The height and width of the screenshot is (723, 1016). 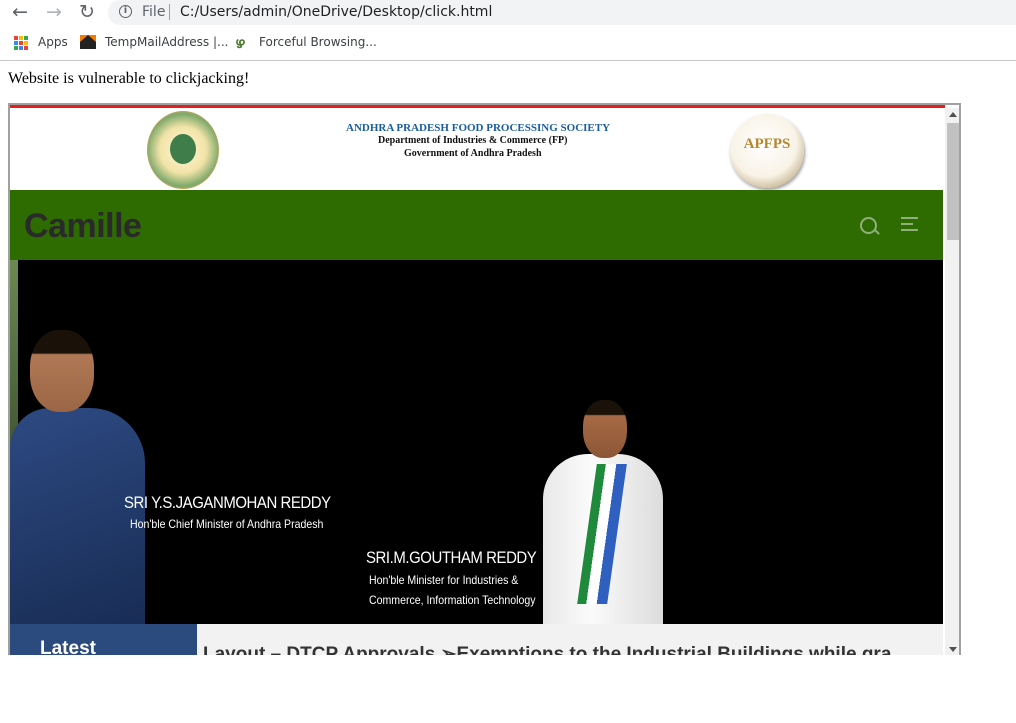 What do you see at coordinates (21, 43) in the screenshot?
I see `apps-grid-icon` at bounding box center [21, 43].